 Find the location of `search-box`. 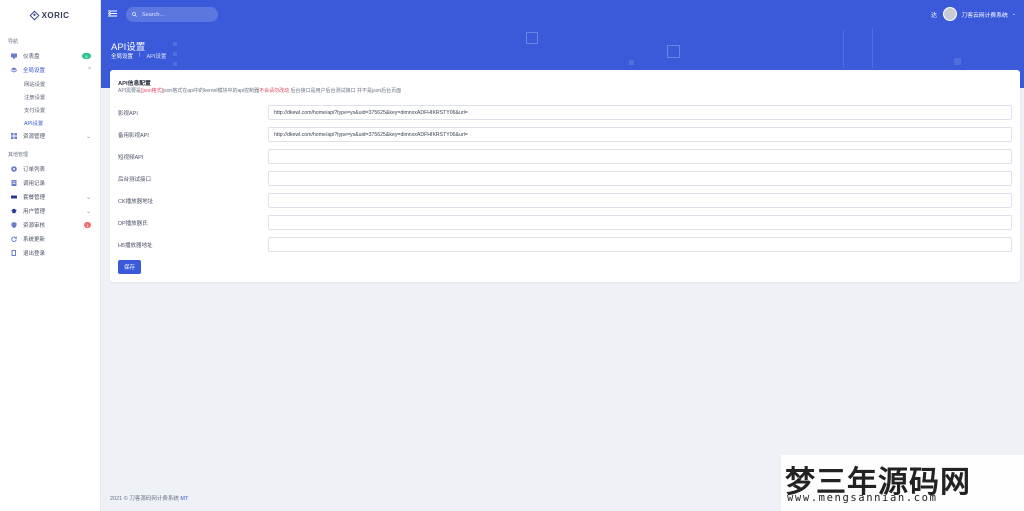

search-box is located at coordinates (172, 14).